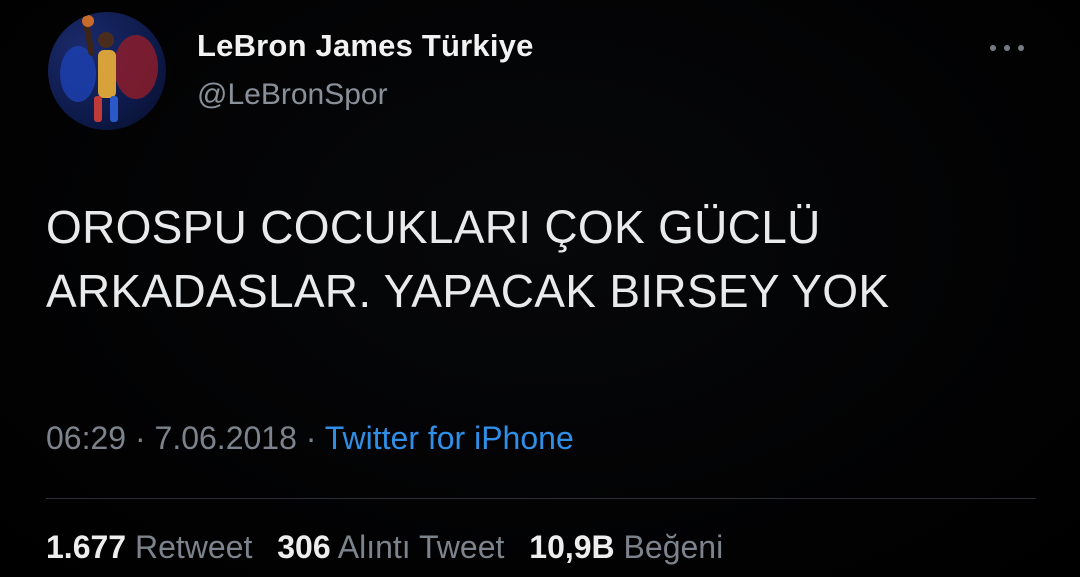 The height and width of the screenshot is (577, 1080). What do you see at coordinates (365, 46) in the screenshot?
I see `author-display-name: LeBron James Türkiye` at bounding box center [365, 46].